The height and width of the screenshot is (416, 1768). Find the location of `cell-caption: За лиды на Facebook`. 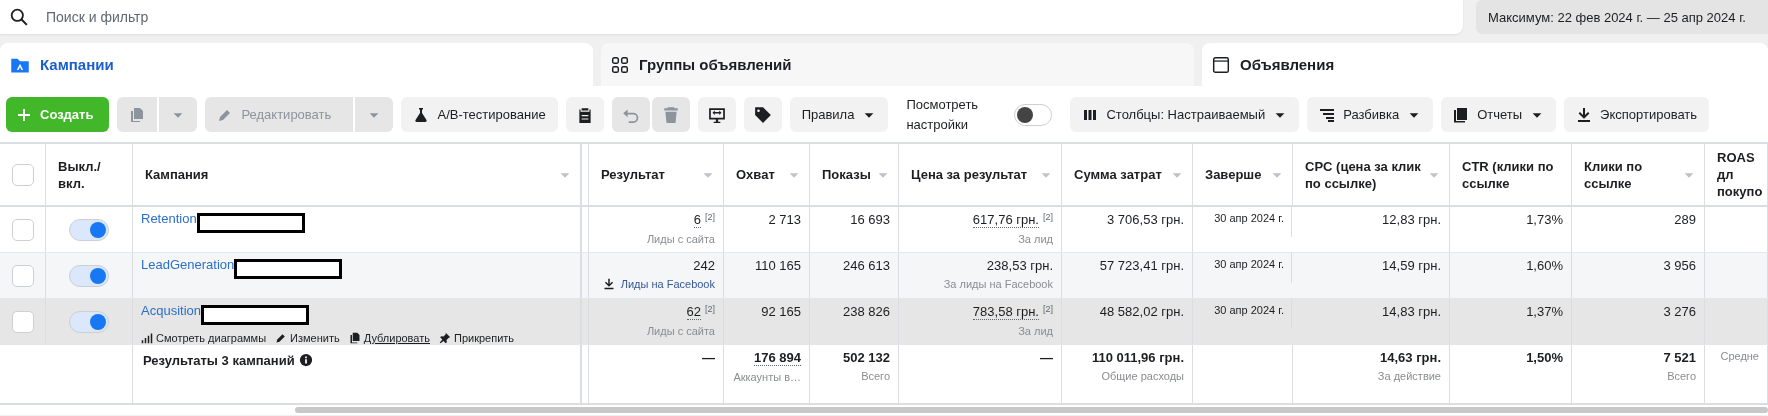

cell-caption: За лиды на Facebook is located at coordinates (998, 284).